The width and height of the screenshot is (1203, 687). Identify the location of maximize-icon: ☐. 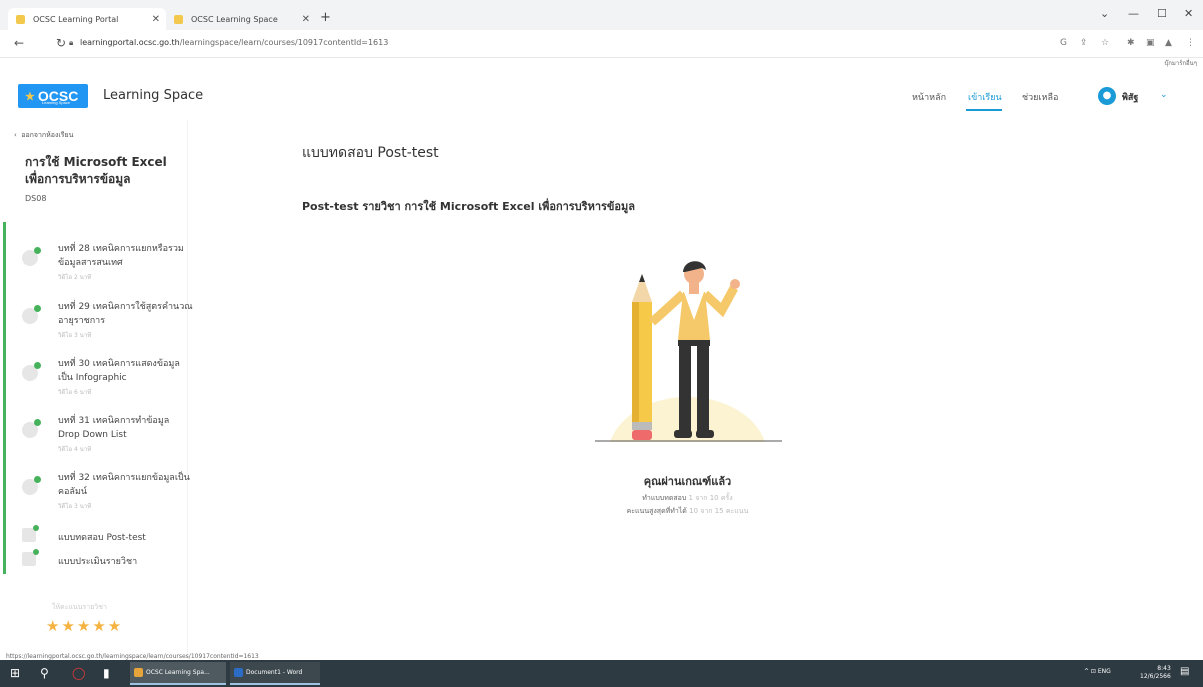
(1162, 13).